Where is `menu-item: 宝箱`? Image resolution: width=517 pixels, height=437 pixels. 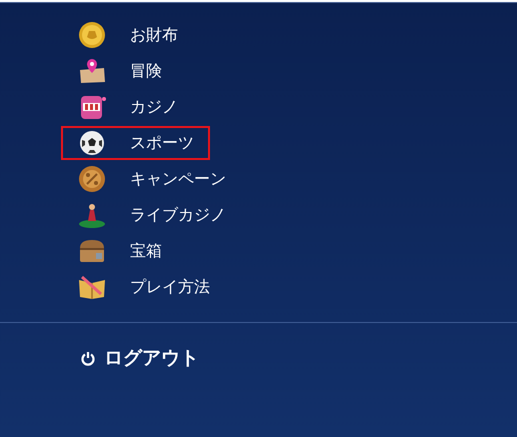 menu-item: 宝箱 is located at coordinates (112, 251).